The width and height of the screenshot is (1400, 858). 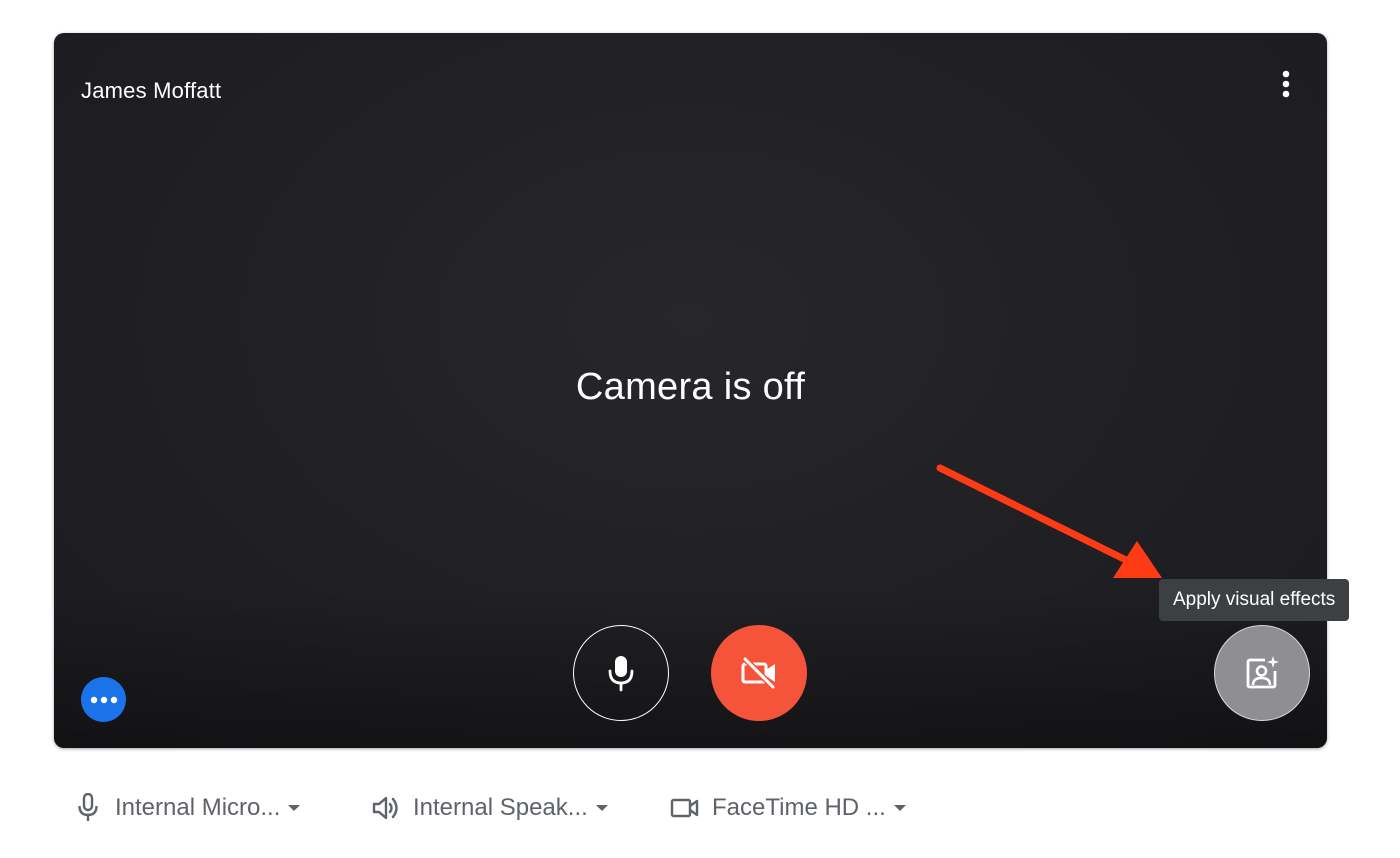 I want to click on participant-name: James Moffatt, so click(x=151, y=90).